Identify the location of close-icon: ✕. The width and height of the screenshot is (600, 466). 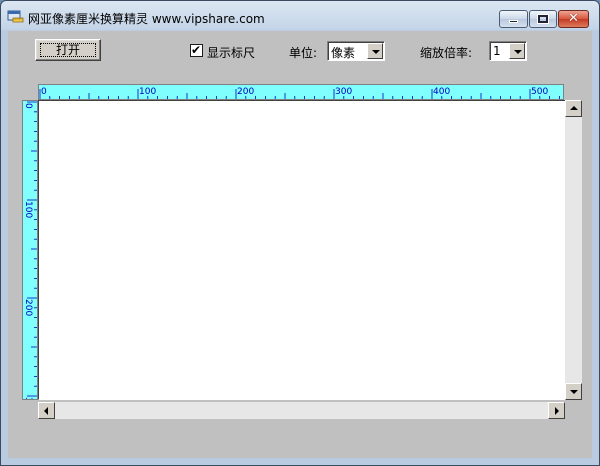
(573, 18).